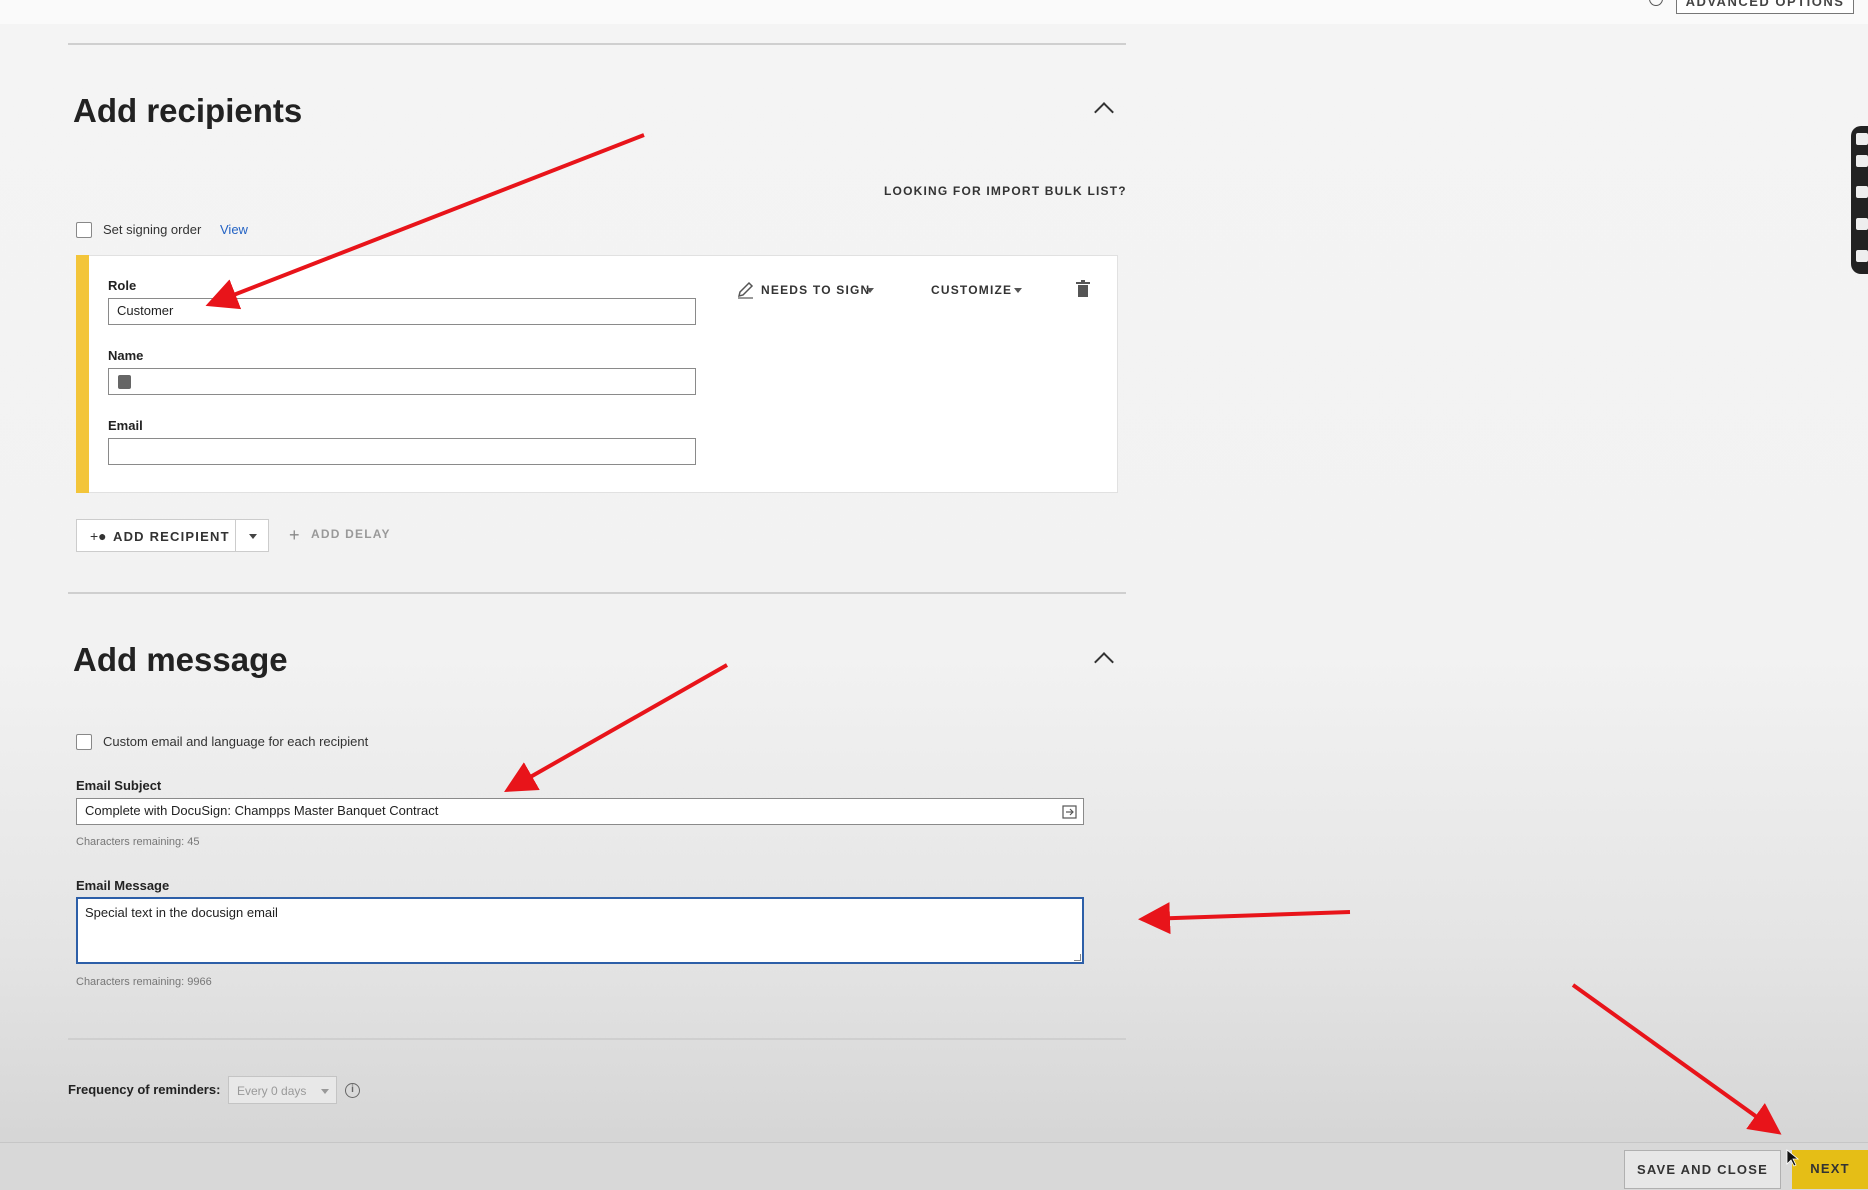 This screenshot has width=1868, height=1190. I want to click on mouse-cursor-icon, so click(1793, 1158).